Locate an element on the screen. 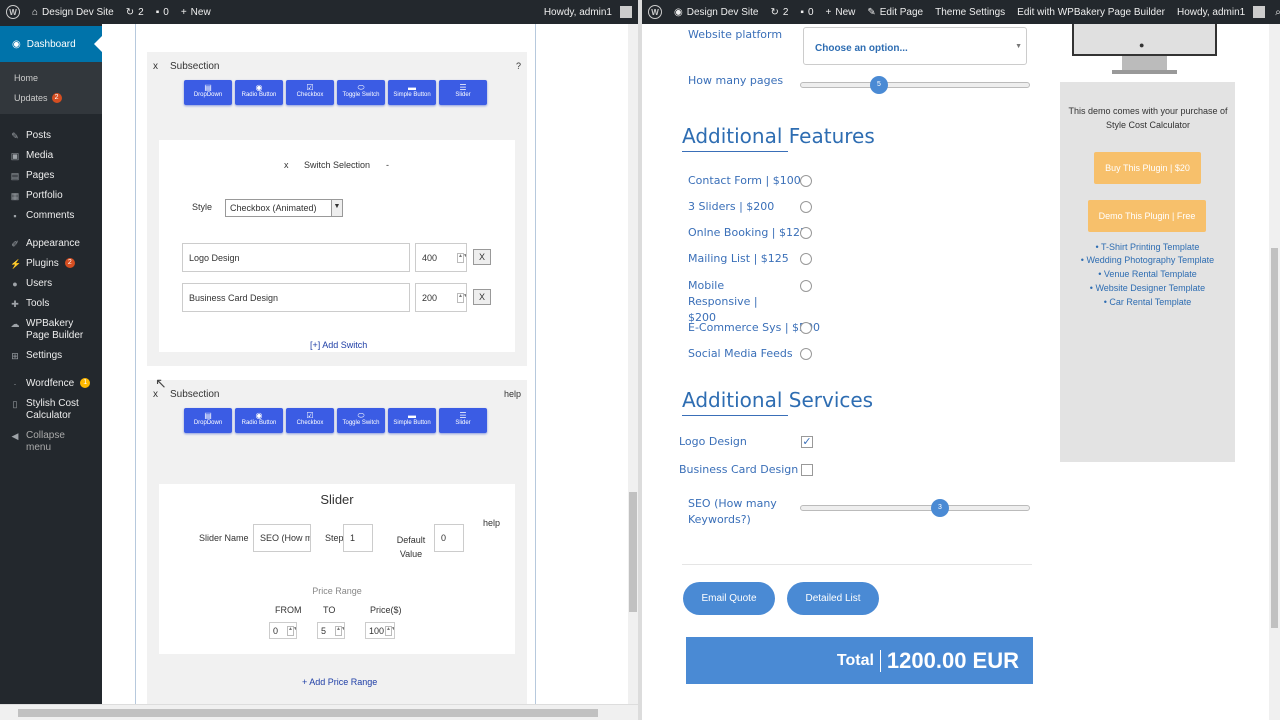 Image resolution: width=1280 pixels, height=720 pixels. template-link: • T-Shirt Printing Template is located at coordinates (1147, 247).